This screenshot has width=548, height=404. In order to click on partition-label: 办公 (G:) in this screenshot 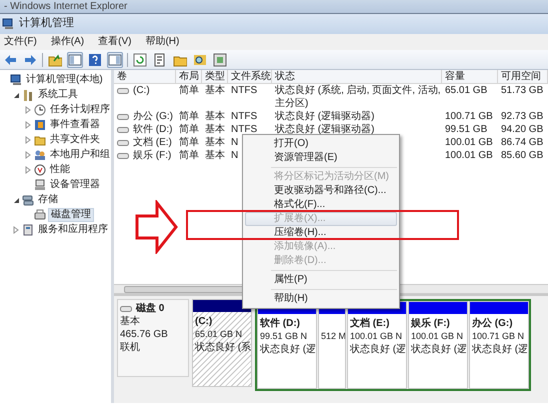, I will do `click(493, 323)`.